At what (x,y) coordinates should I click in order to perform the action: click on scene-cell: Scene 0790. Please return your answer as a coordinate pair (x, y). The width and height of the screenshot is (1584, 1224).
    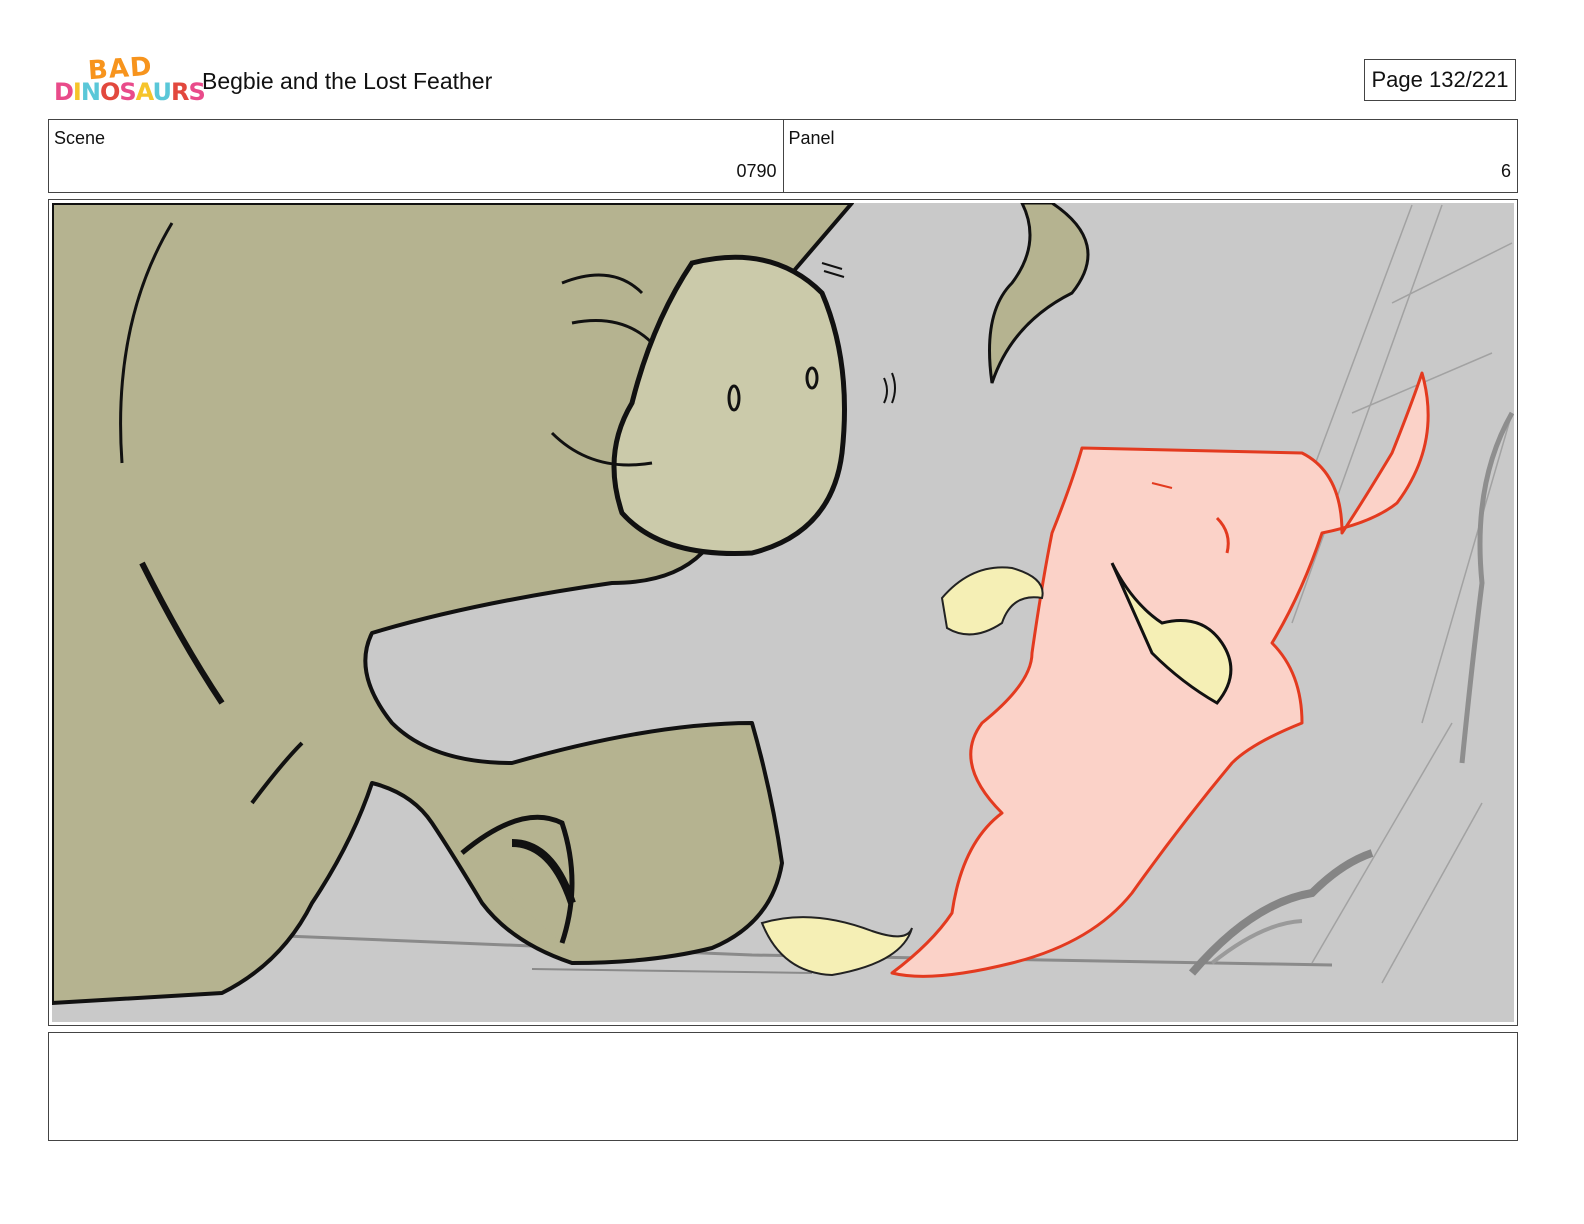
    Looking at the image, I should click on (416, 156).